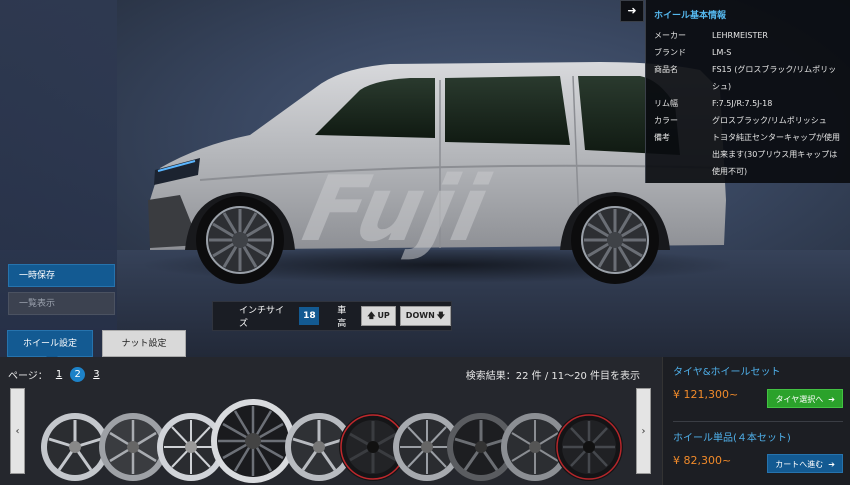 The width and height of the screenshot is (850, 485). I want to click on info-value: グロスブラック/リムポリッシュ, so click(769, 120).